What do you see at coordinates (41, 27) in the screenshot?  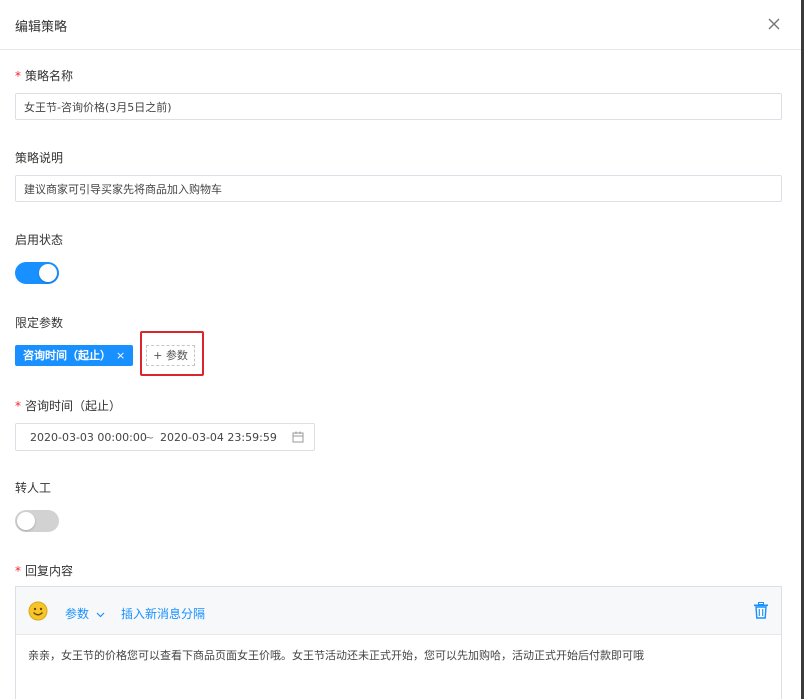 I see `dialog-title: 编辑策略` at bounding box center [41, 27].